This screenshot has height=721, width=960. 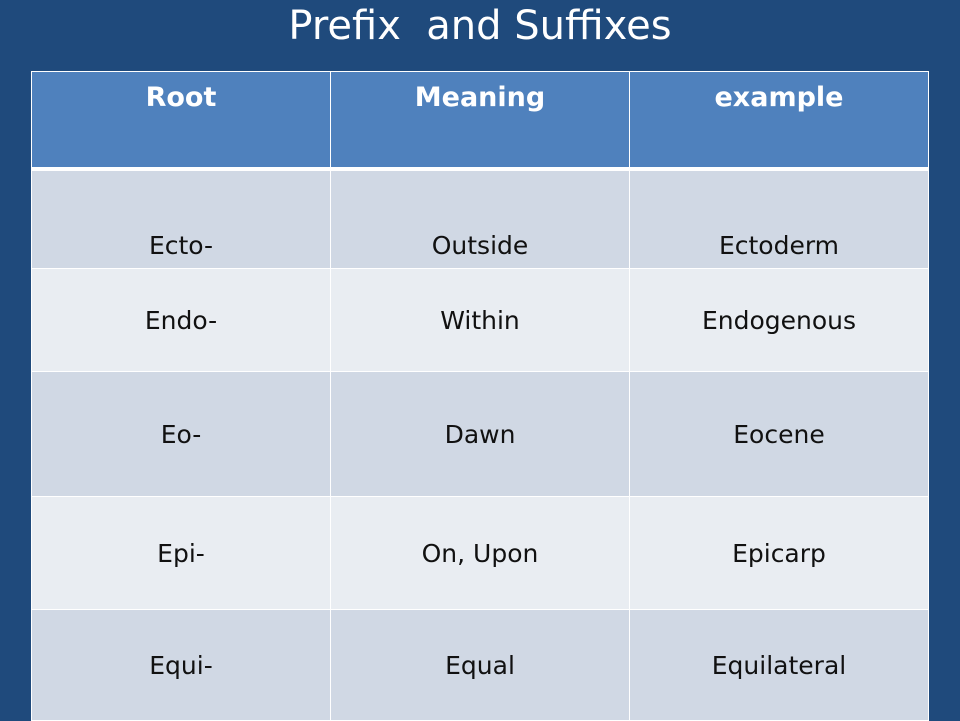 What do you see at coordinates (779, 434) in the screenshot?
I see `cell-example: Eocene` at bounding box center [779, 434].